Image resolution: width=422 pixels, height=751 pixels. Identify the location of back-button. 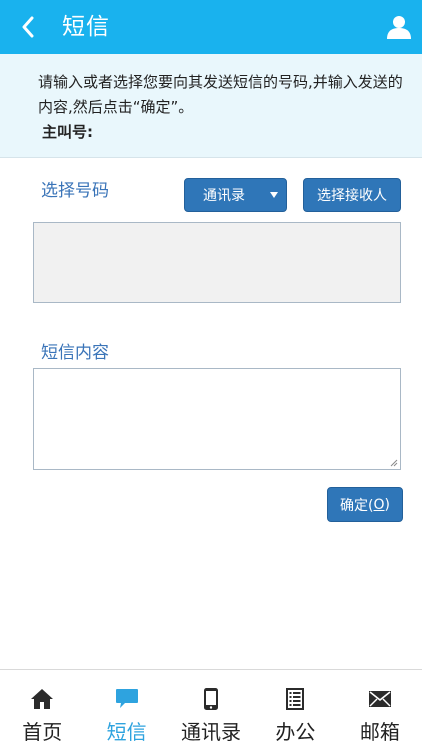
(28, 27).